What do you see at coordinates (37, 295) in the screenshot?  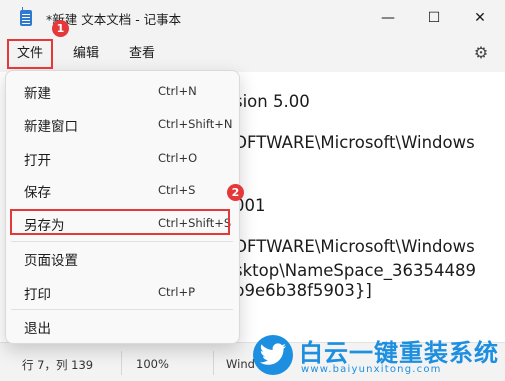 I see `menu-item-label: 打印` at bounding box center [37, 295].